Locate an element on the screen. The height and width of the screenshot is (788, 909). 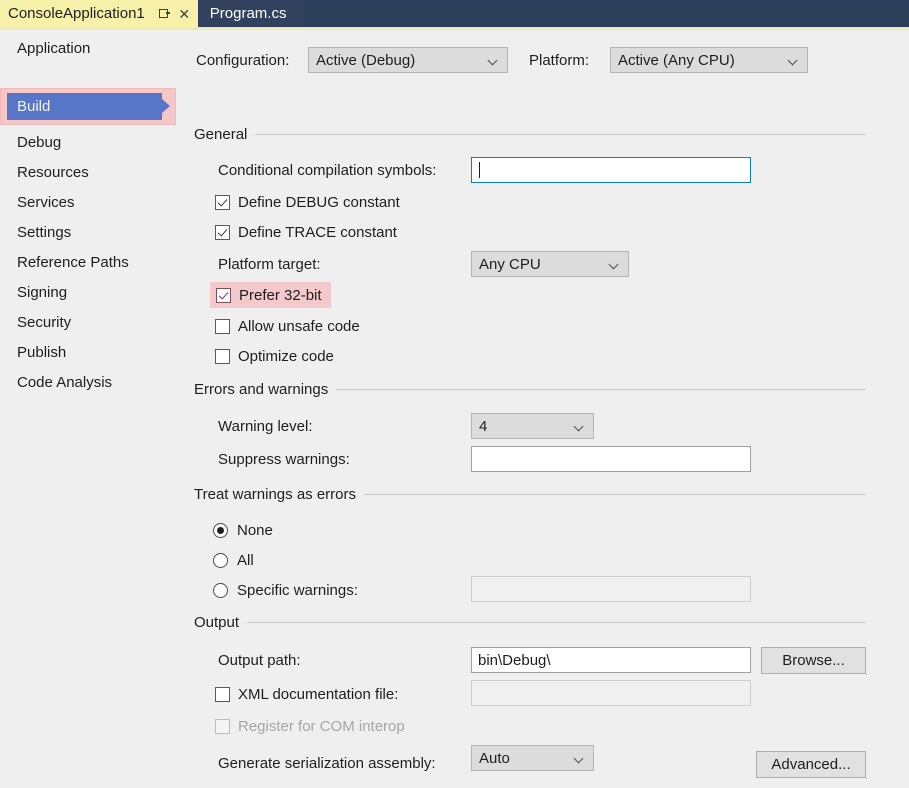
register-com-checkbox-row: Register for COM interop is located at coordinates (310, 726).